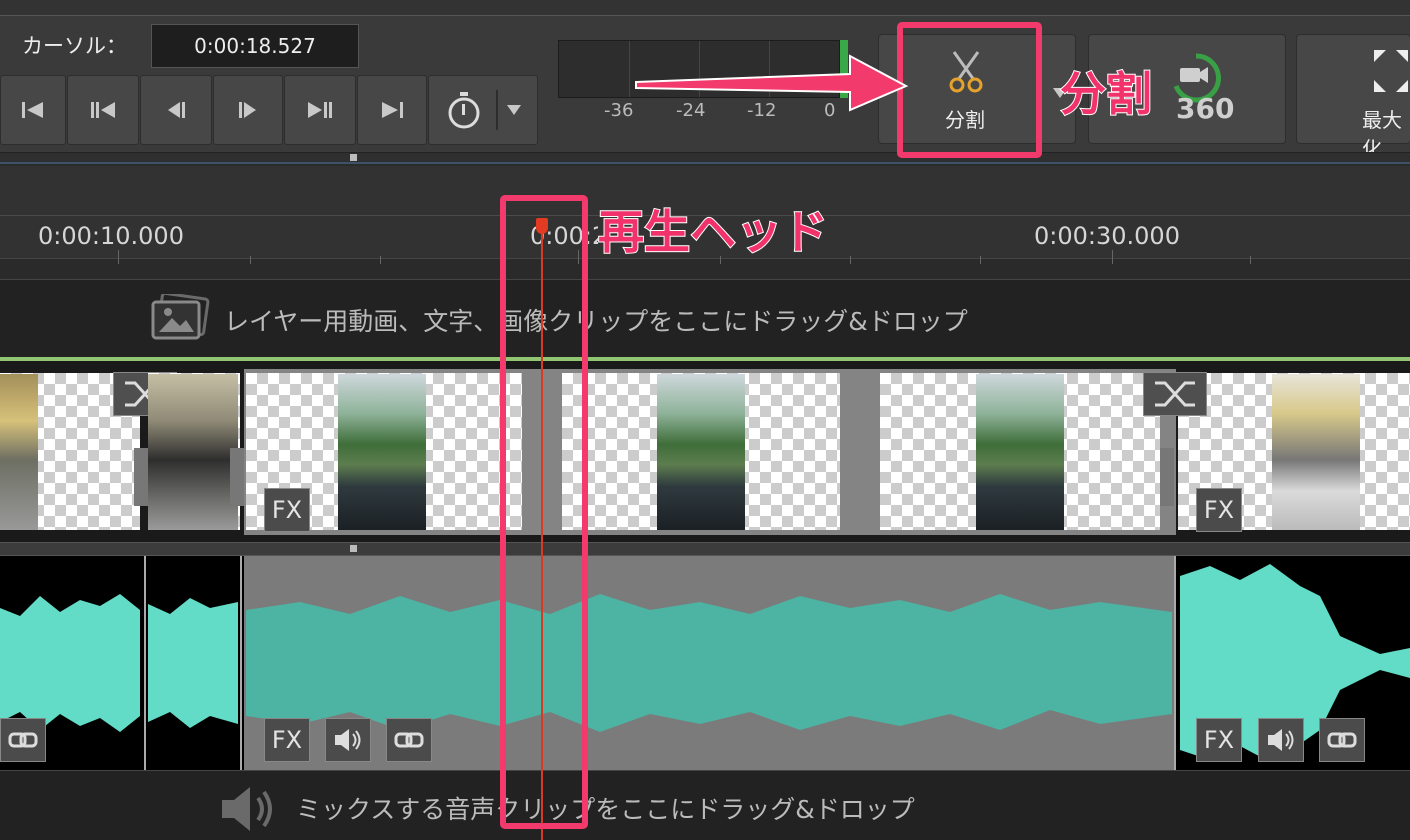  Describe the element at coordinates (74, 46) in the screenshot. I see `cursor-label: カーソル：` at that location.